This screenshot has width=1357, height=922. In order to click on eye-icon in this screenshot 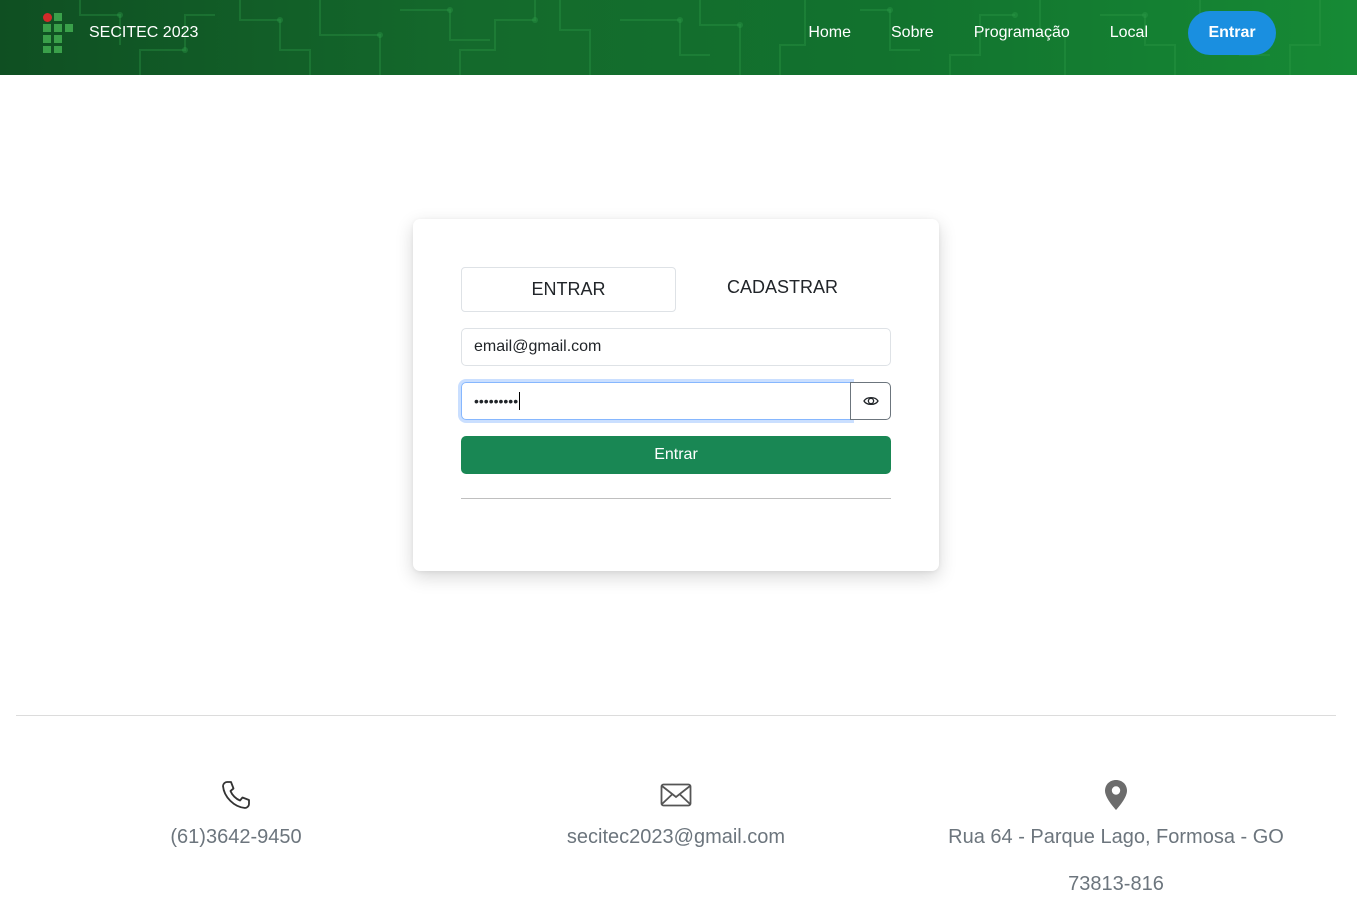, I will do `click(870, 401)`.